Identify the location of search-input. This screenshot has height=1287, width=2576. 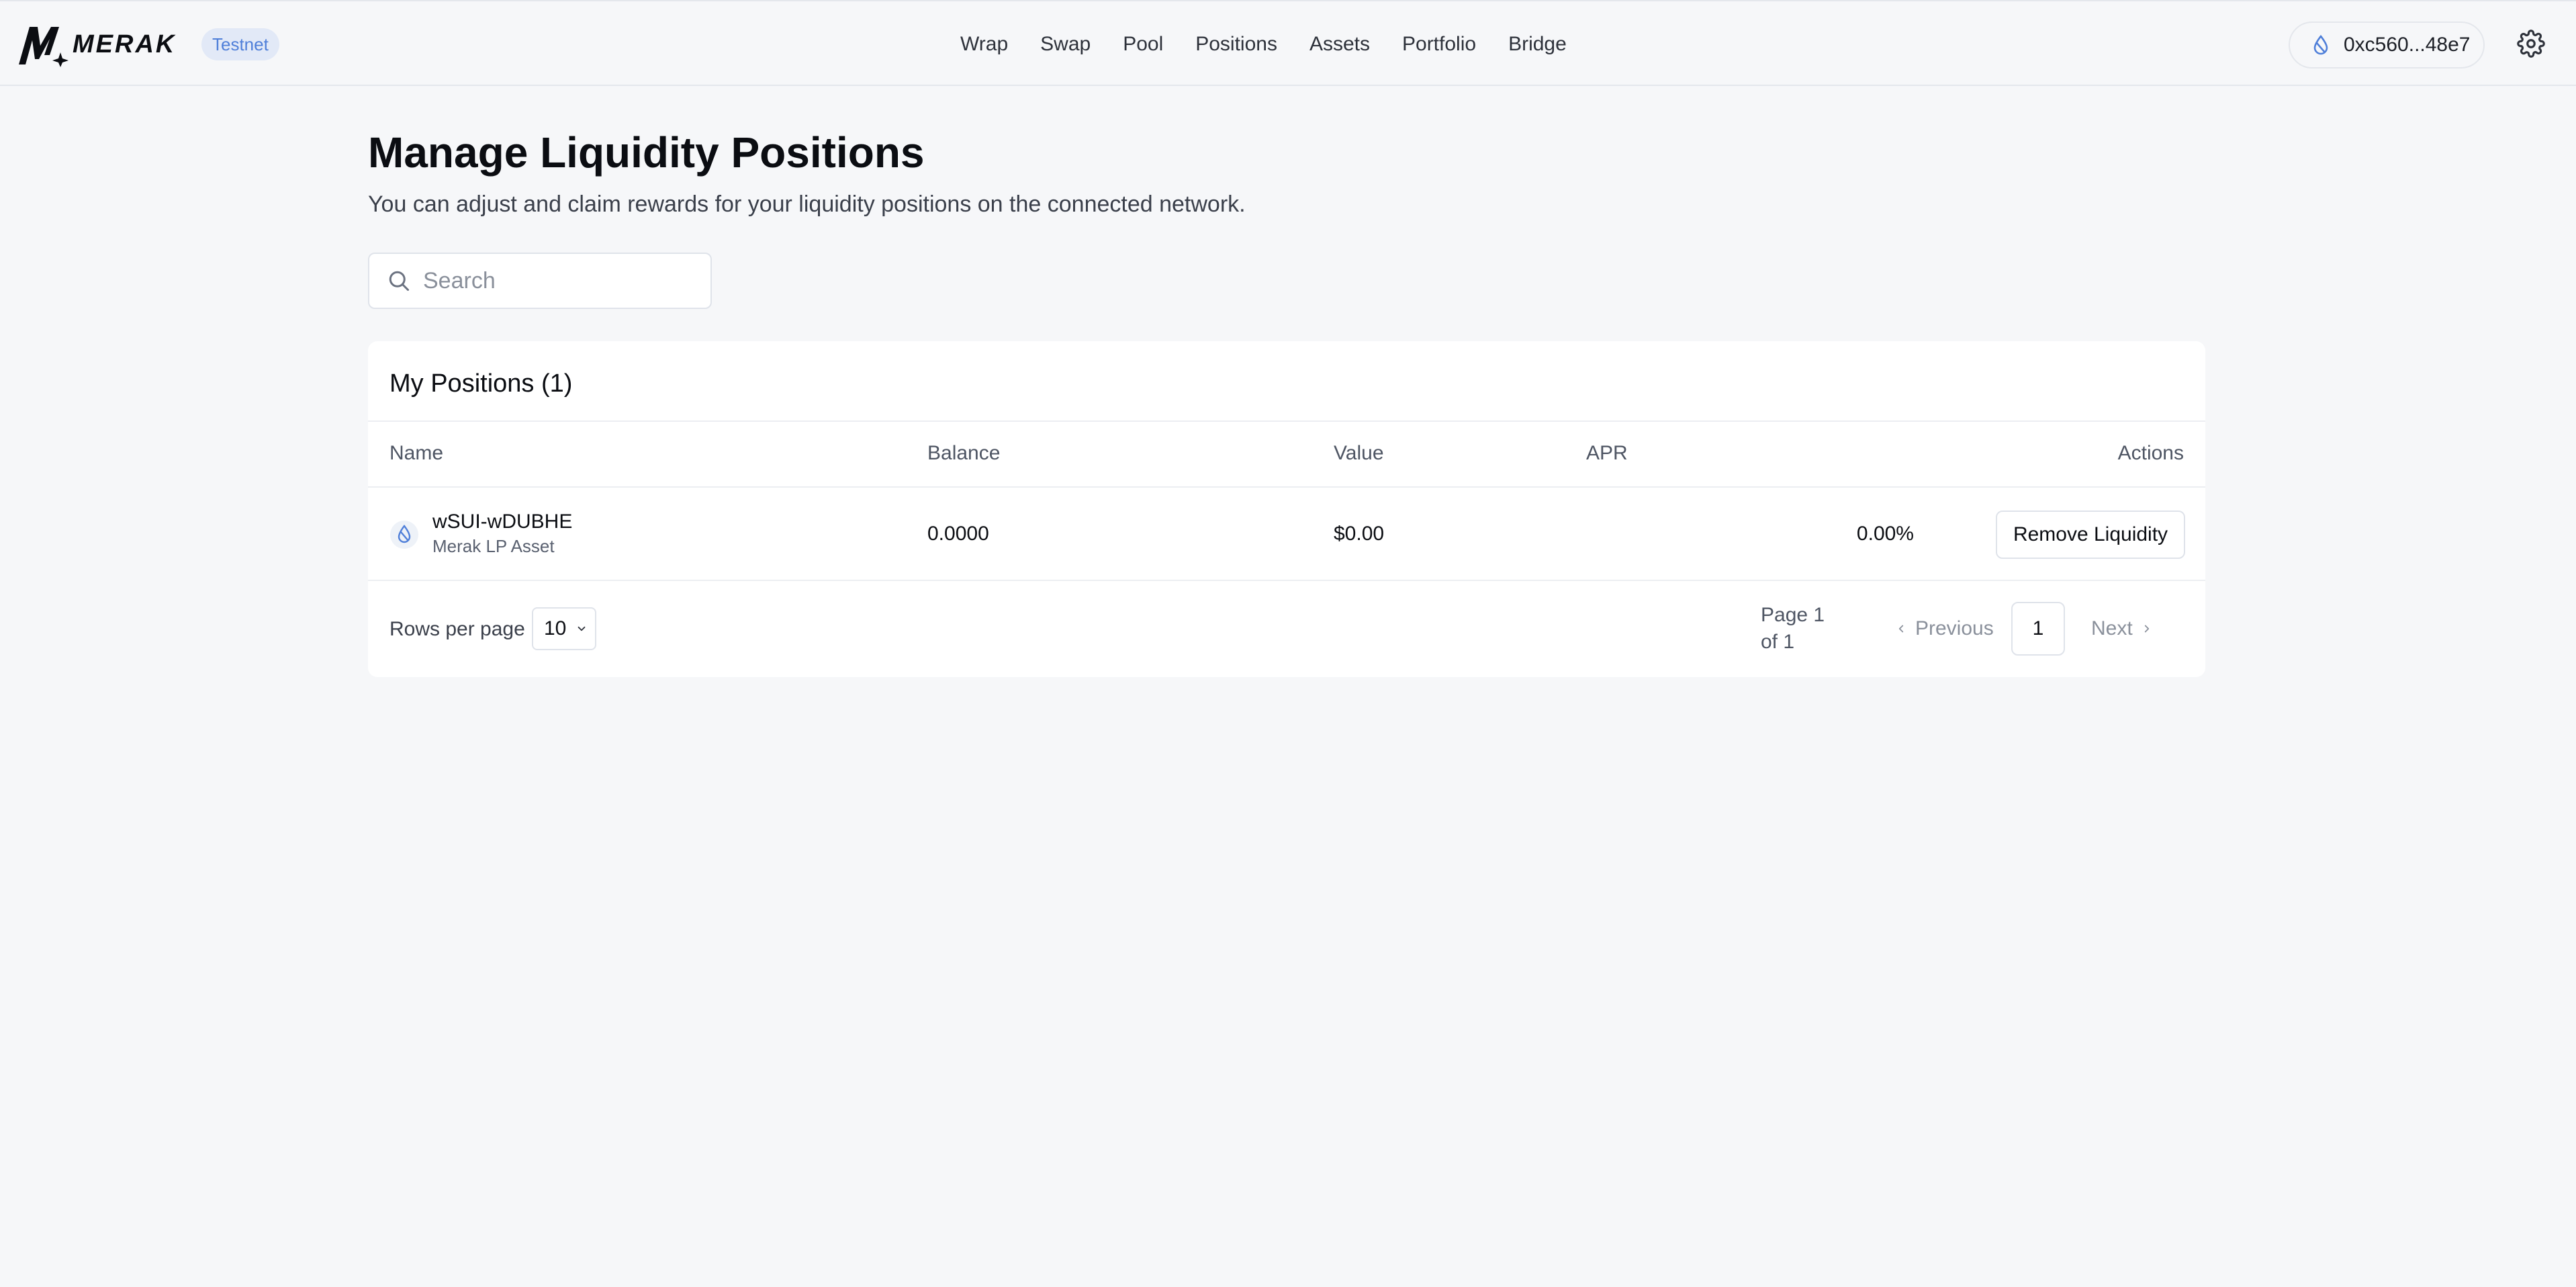
(557, 280).